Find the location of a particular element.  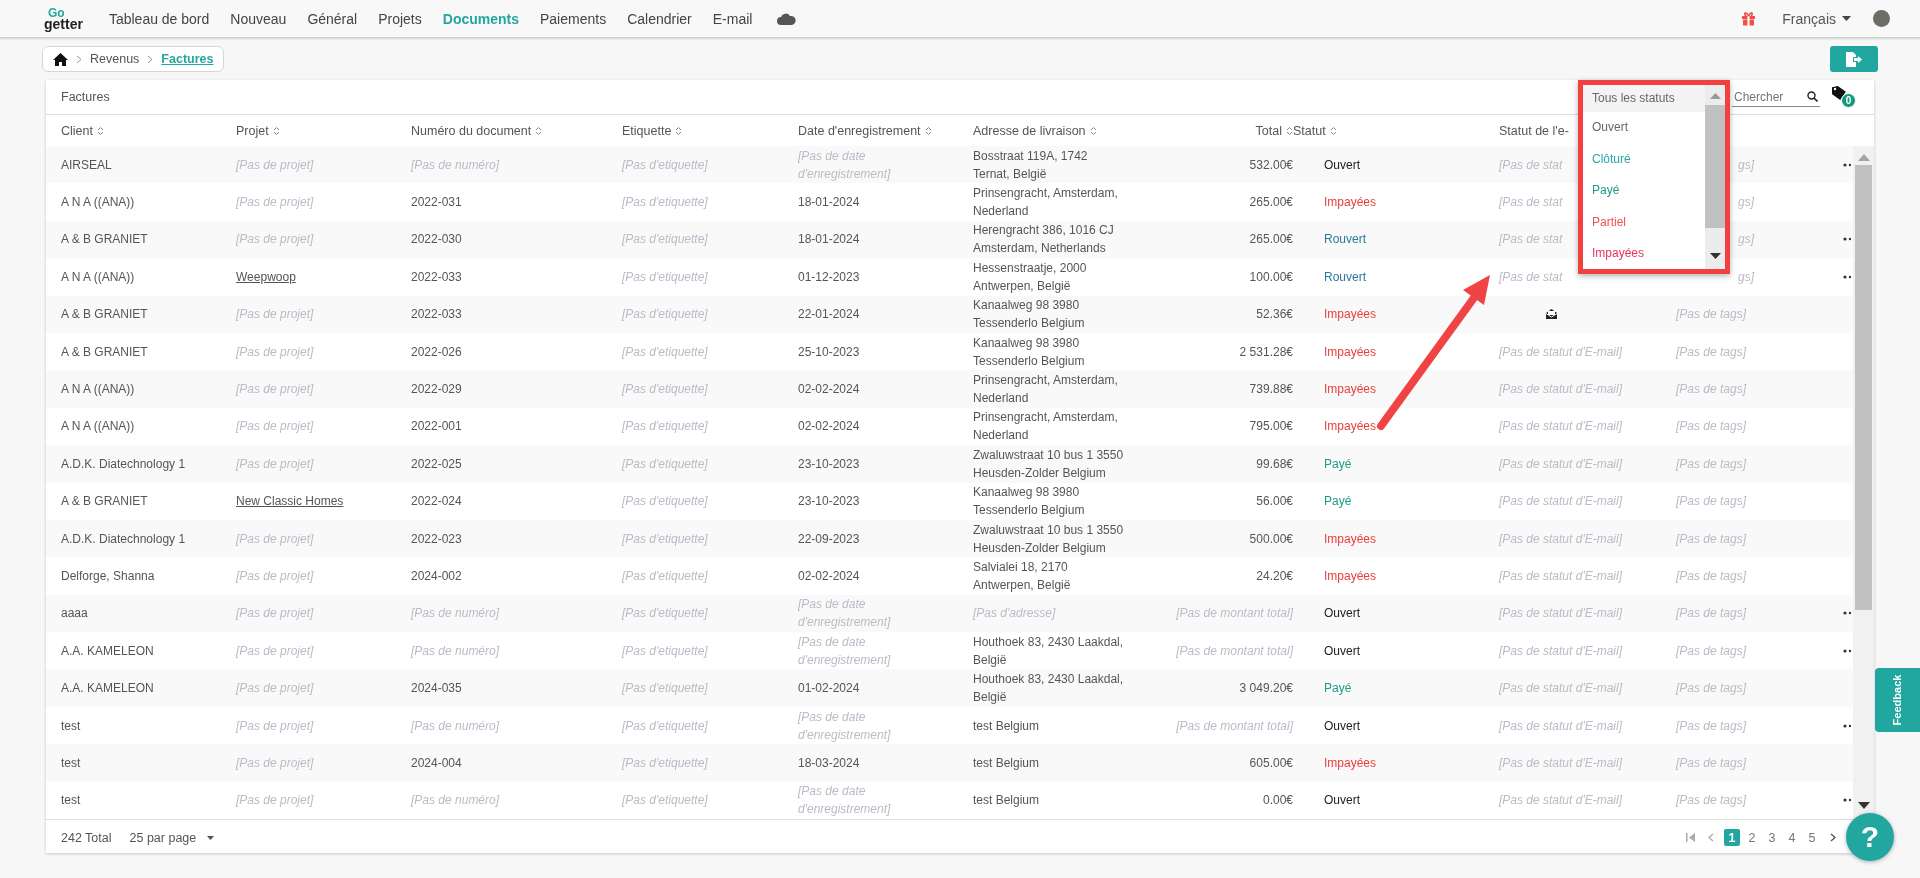

status-select: Tous les statuts is located at coordinates (1644, 98).